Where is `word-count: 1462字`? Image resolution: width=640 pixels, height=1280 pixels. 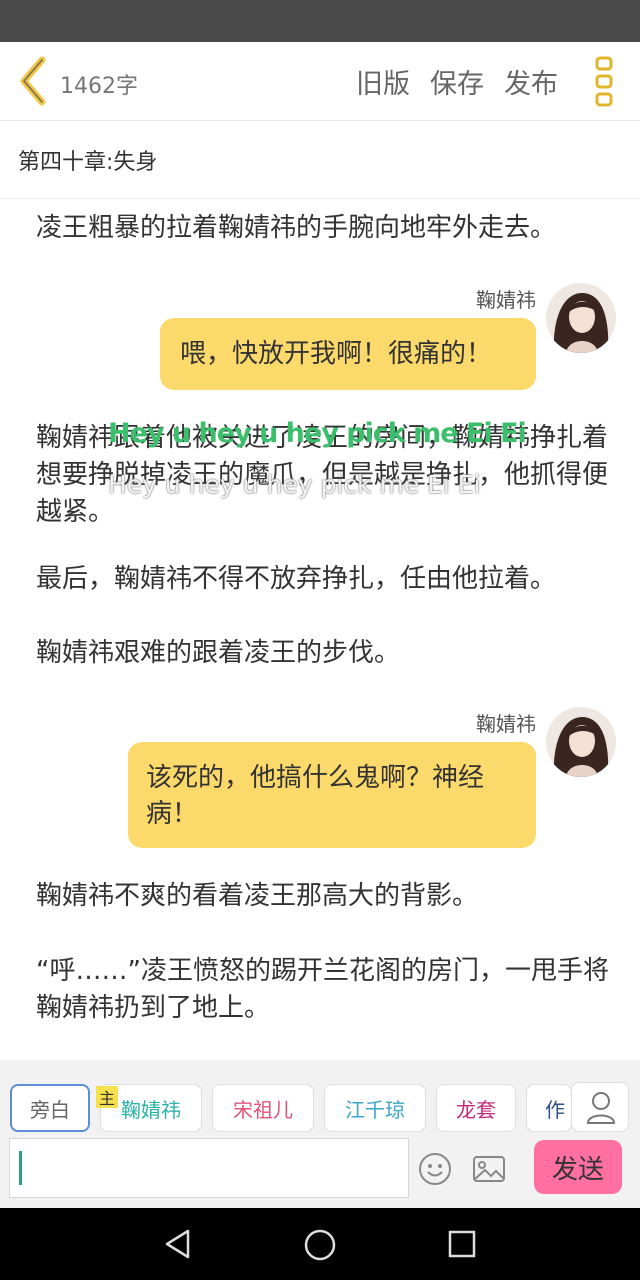
word-count: 1462字 is located at coordinates (99, 86).